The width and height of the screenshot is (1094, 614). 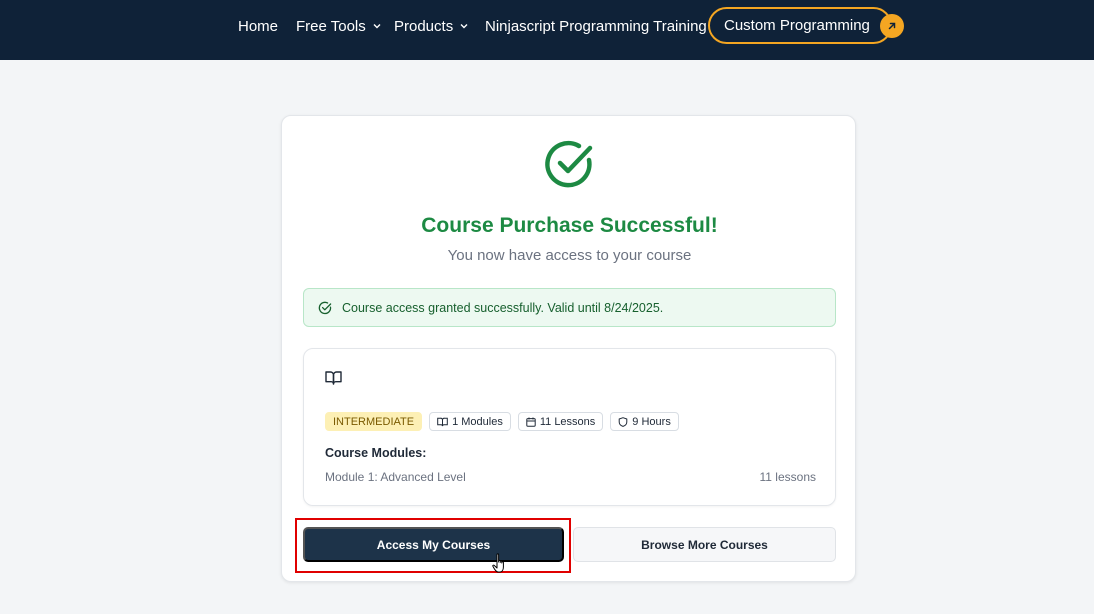 I want to click on hours-badge: 9 Hours, so click(x=644, y=421).